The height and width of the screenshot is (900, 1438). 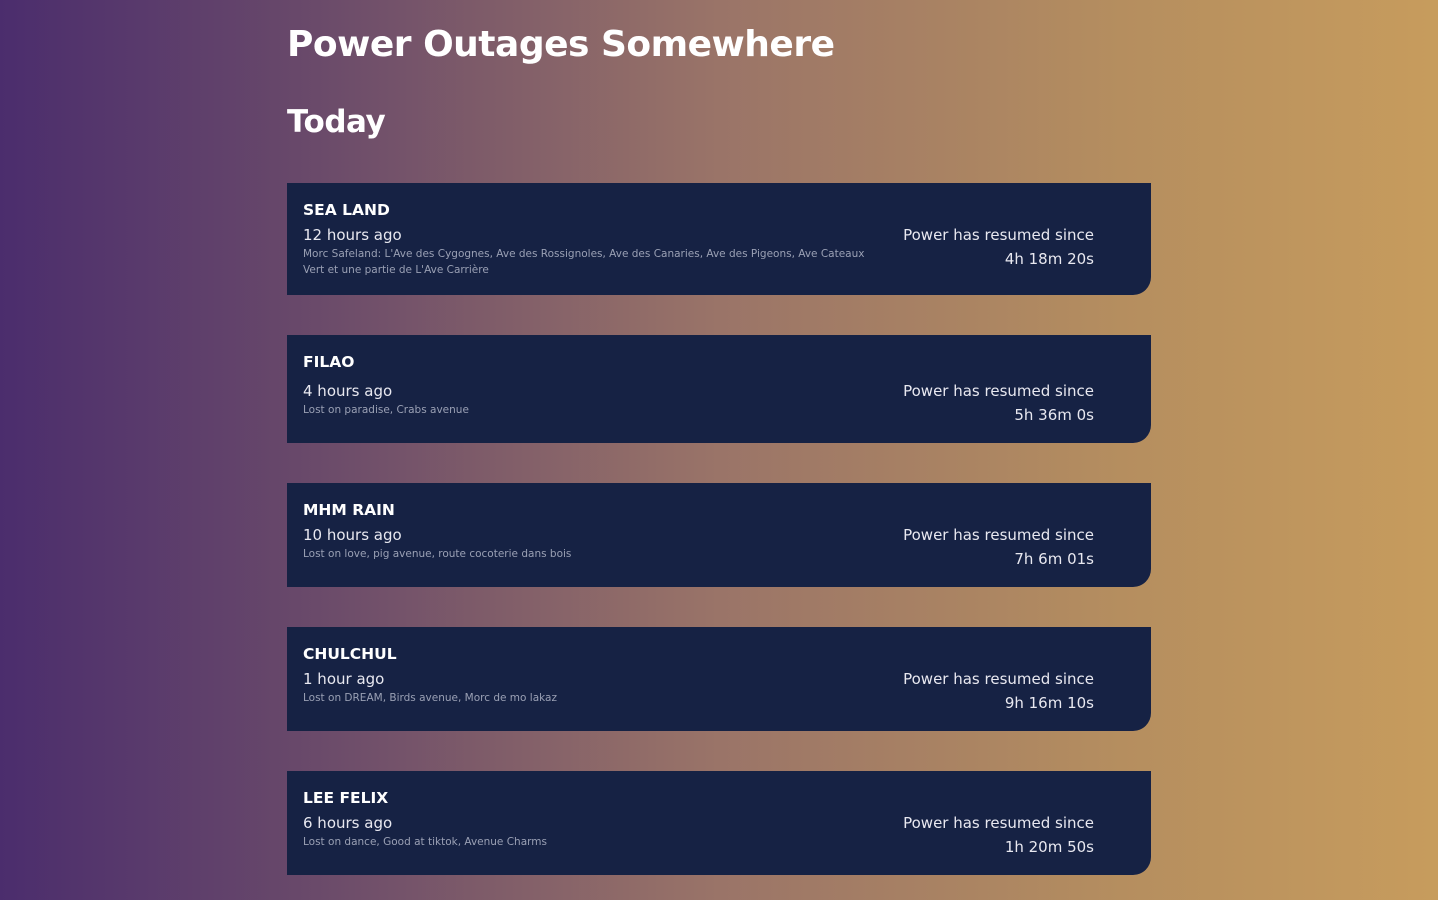 What do you see at coordinates (1049, 703) in the screenshot?
I see `resumed-duration: 9h 16m 10s` at bounding box center [1049, 703].